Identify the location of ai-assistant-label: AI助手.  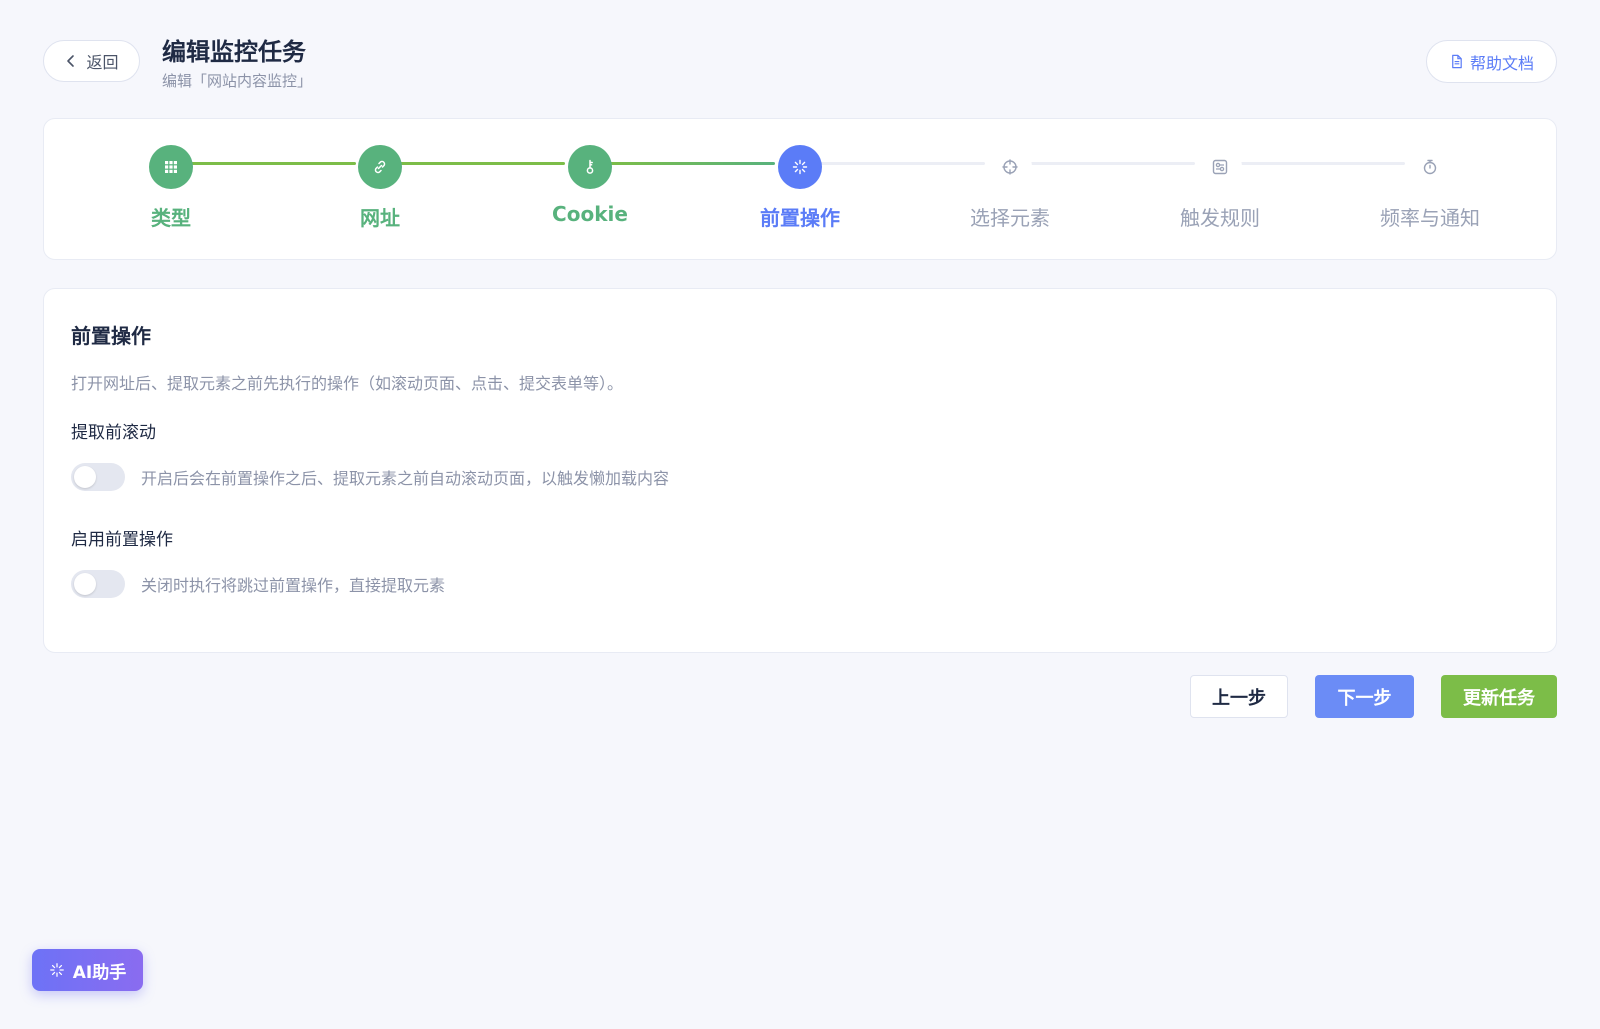
(99, 972).